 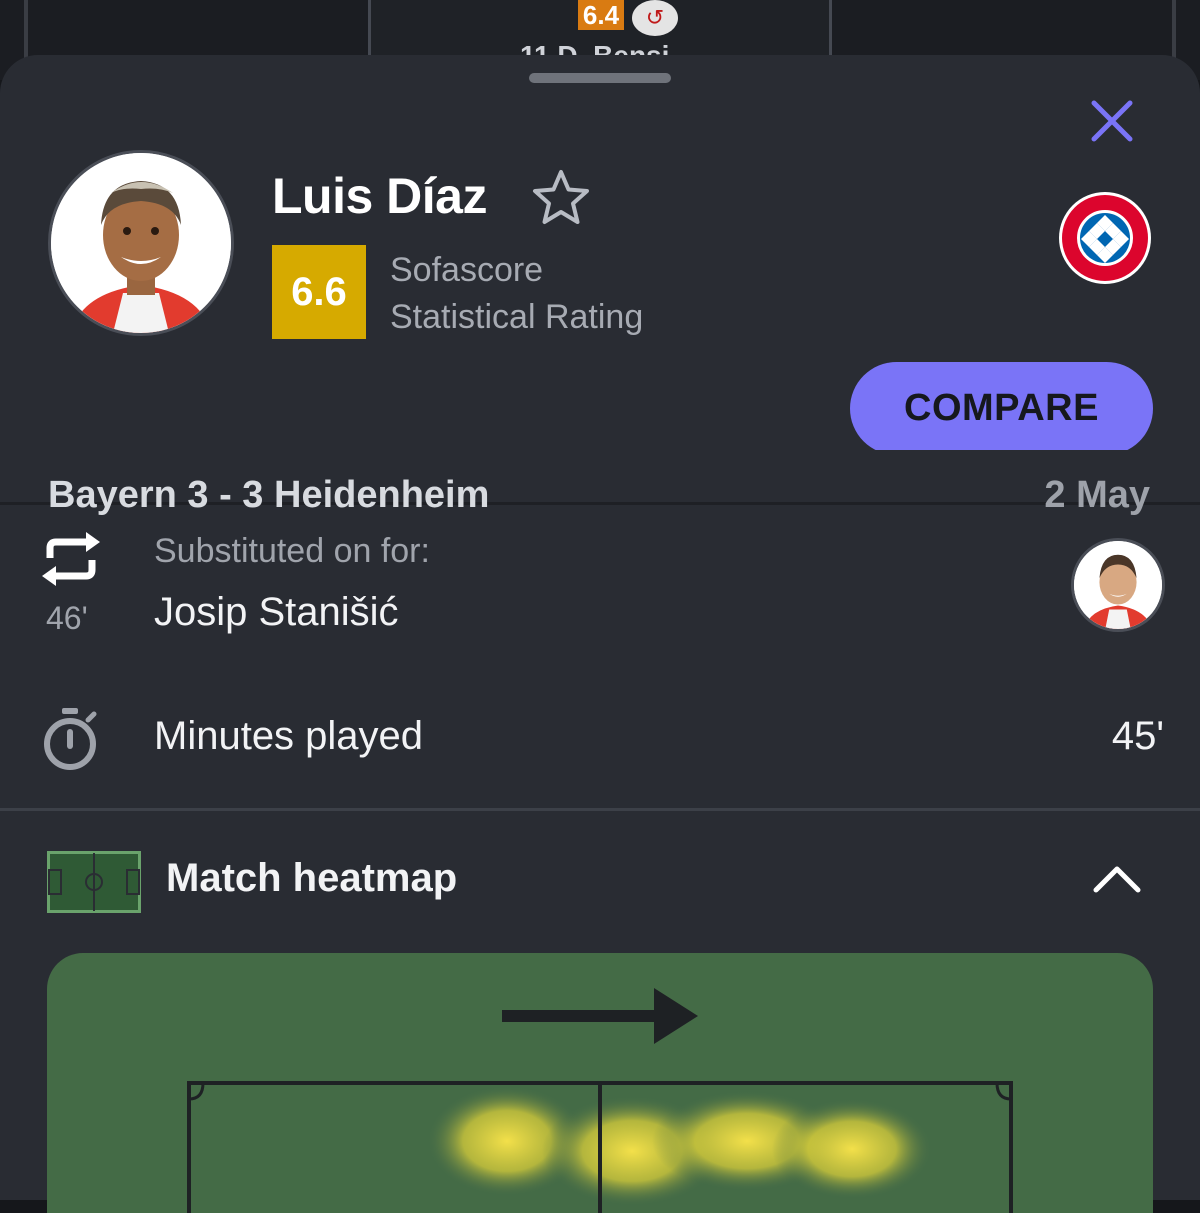 I want to click on arrow-right-icon, so click(x=600, y=1016).